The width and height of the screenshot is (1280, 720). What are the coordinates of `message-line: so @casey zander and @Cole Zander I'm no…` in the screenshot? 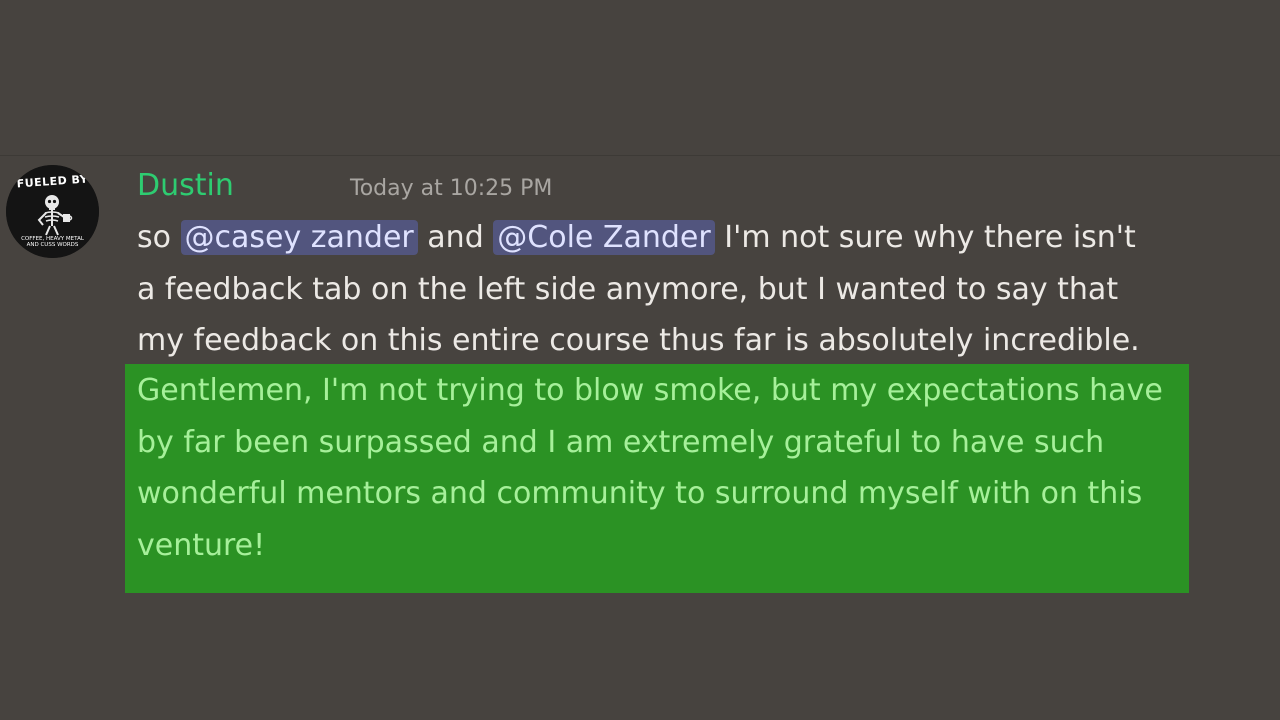 It's located at (677, 238).